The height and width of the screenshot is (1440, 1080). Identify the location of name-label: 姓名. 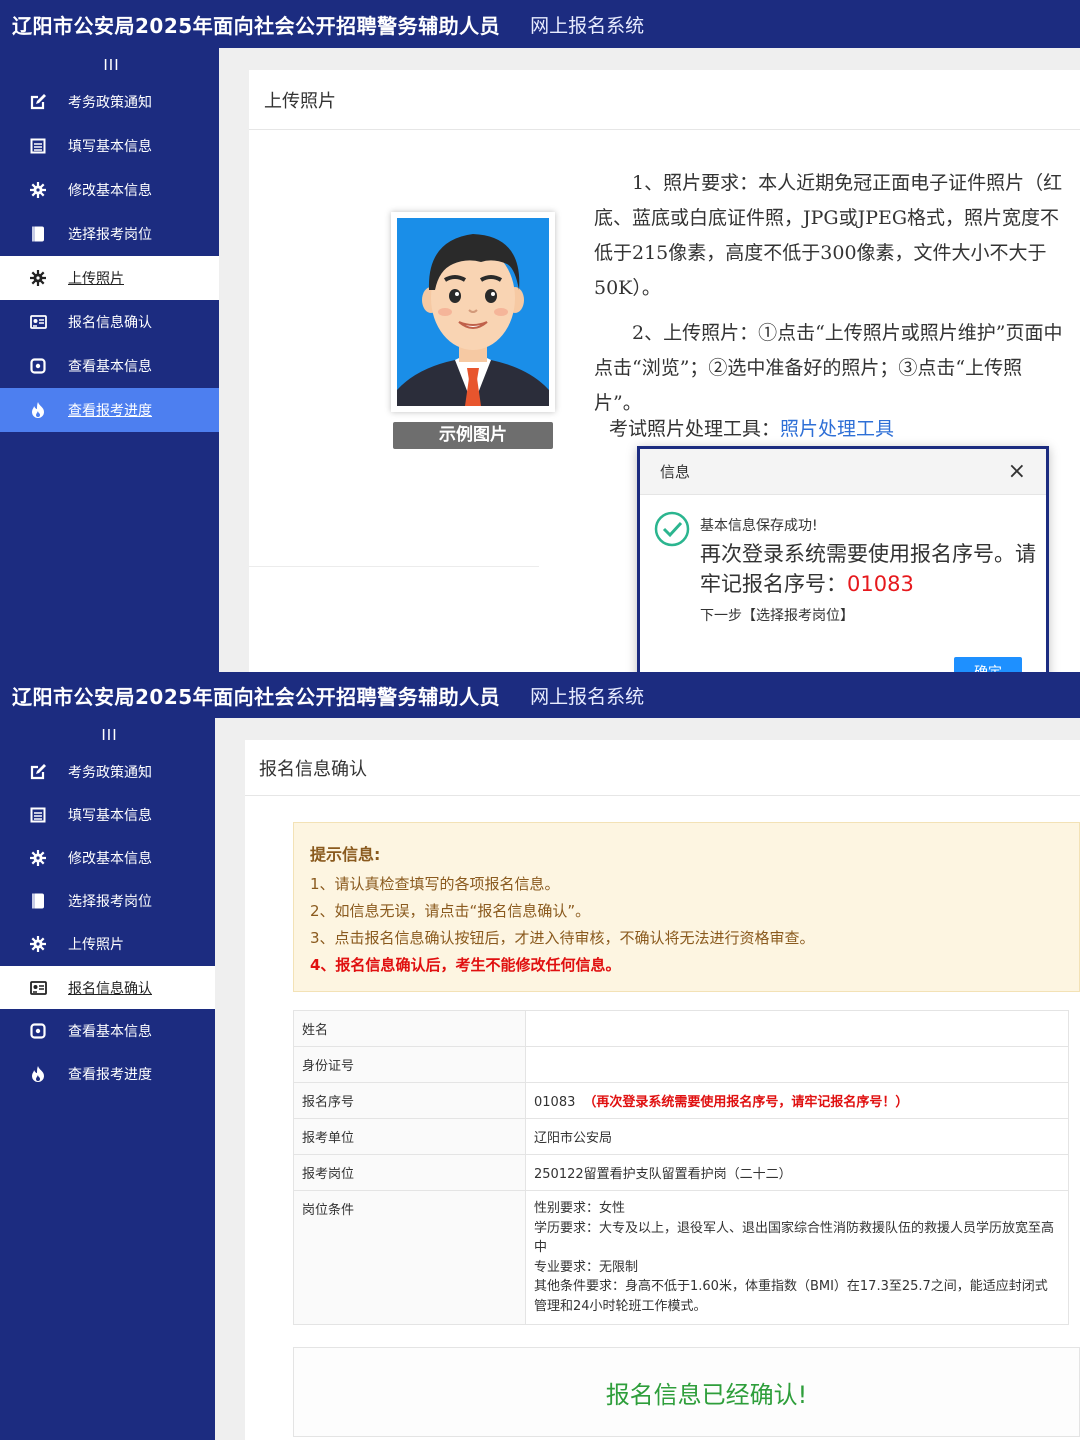
(409, 1028).